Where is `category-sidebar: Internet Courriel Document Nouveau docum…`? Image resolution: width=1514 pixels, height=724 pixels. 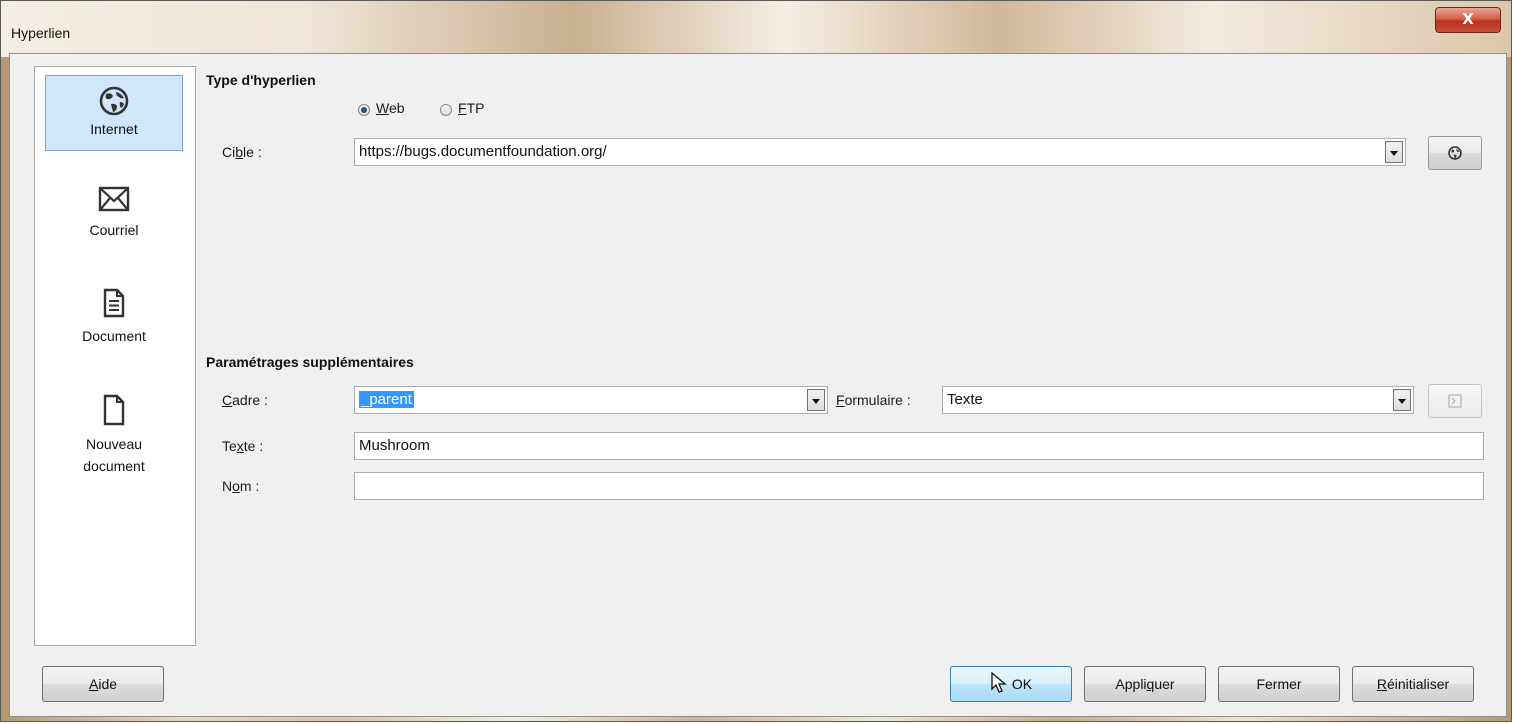
category-sidebar: Internet Courriel Document Nouveau docum… is located at coordinates (115, 356).